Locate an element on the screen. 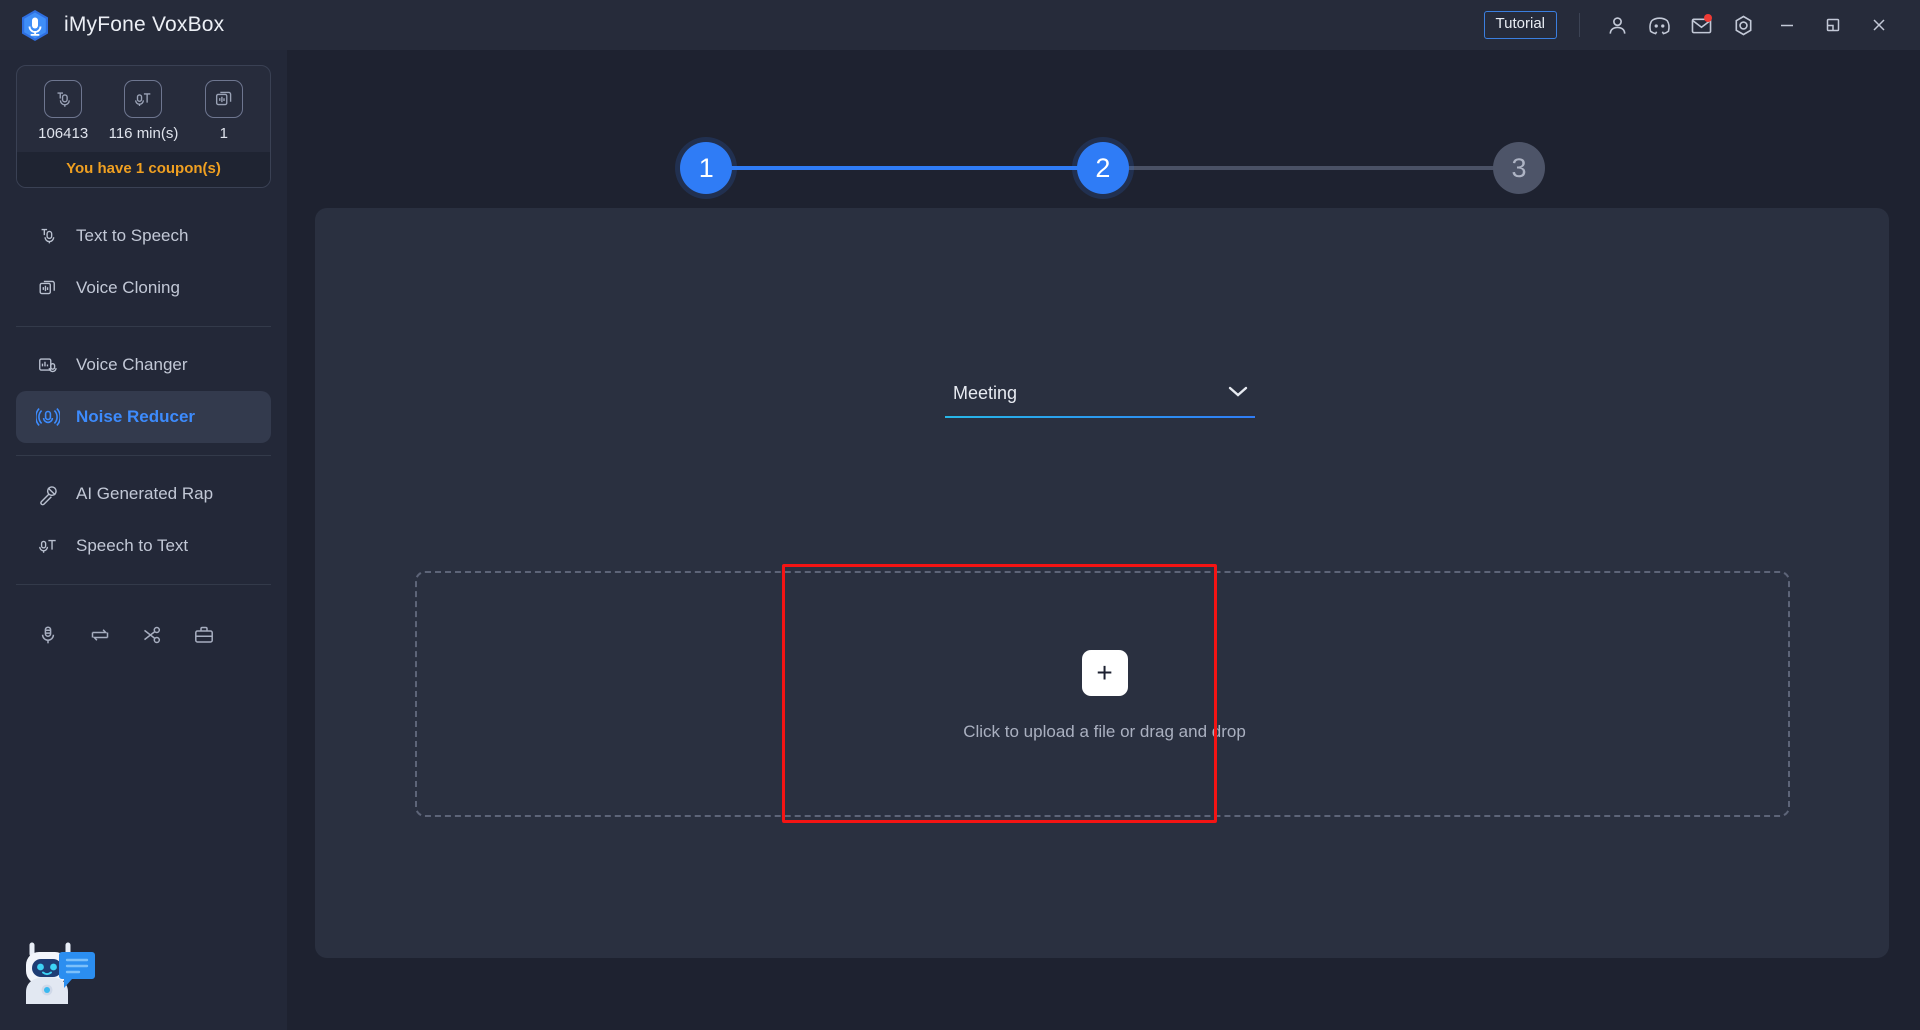 Image resolution: width=1920 pixels, height=1030 pixels. sidebar-tools is located at coordinates (143, 626).